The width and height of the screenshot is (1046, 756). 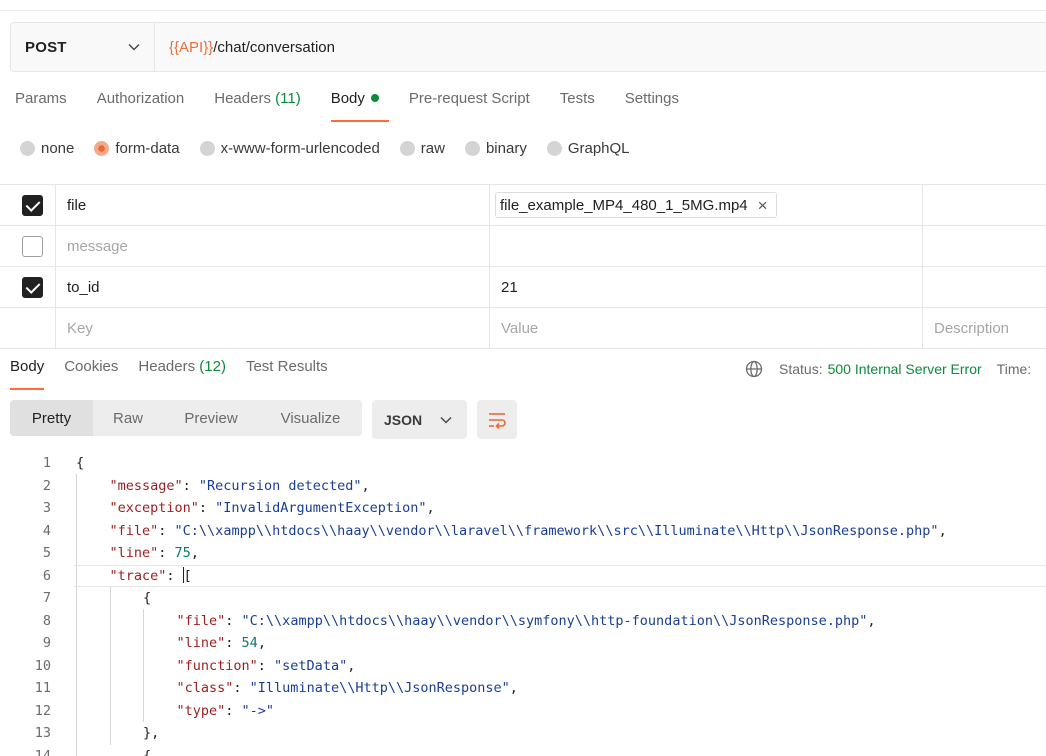 I want to click on tab-response-body: Body, so click(x=27, y=374).